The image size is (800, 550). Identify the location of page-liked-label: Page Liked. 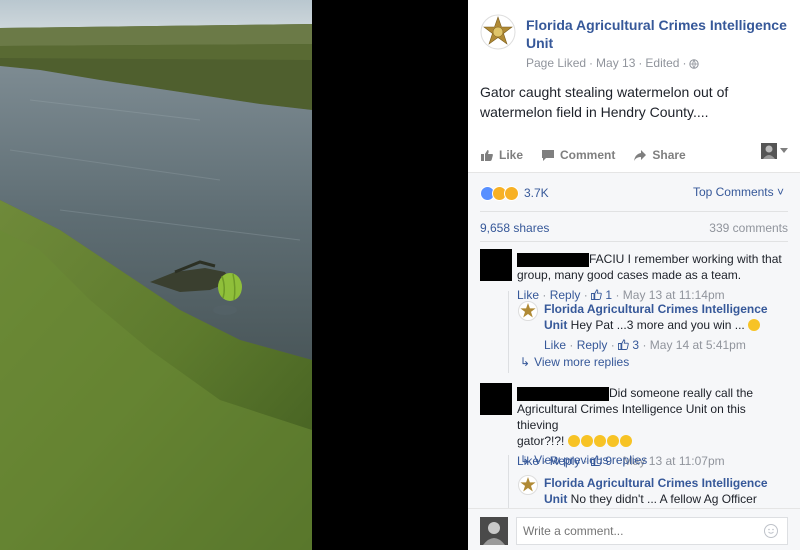
(556, 63).